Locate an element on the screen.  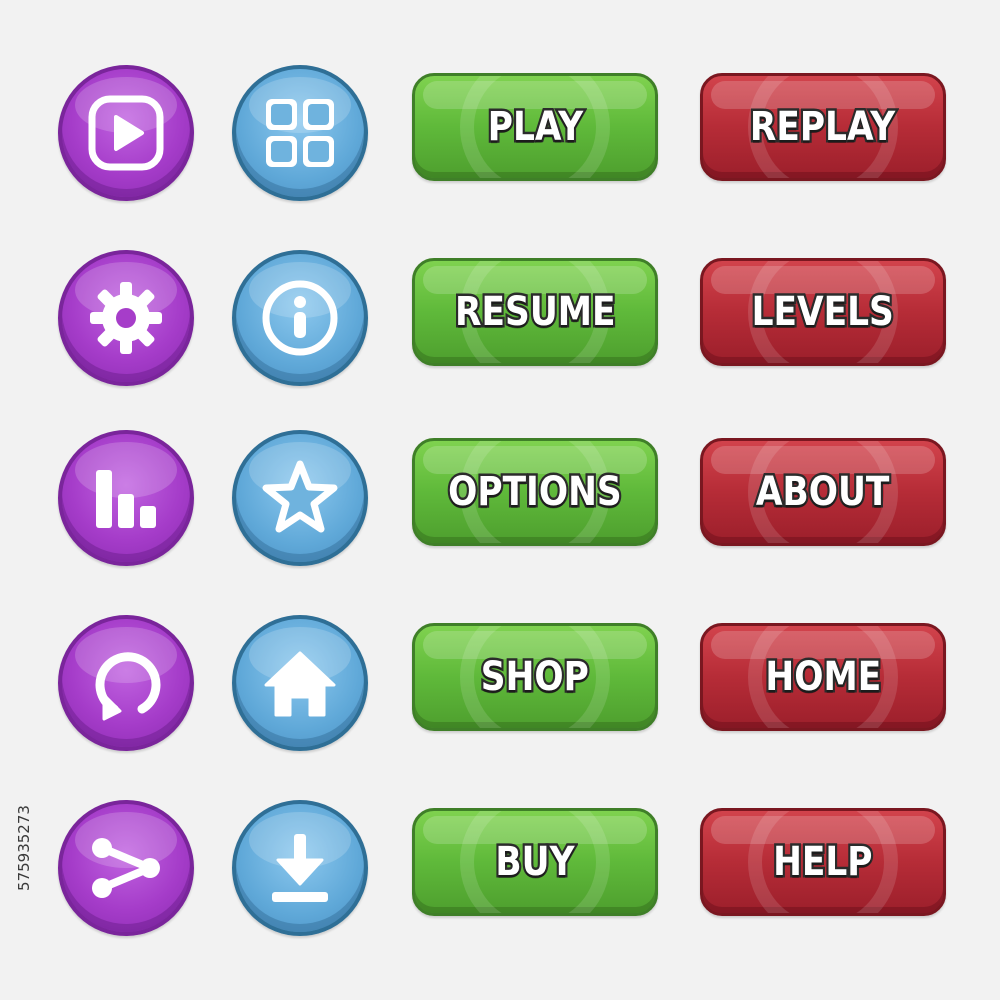
help-button-label: HELP is located at coordinates (823, 862).